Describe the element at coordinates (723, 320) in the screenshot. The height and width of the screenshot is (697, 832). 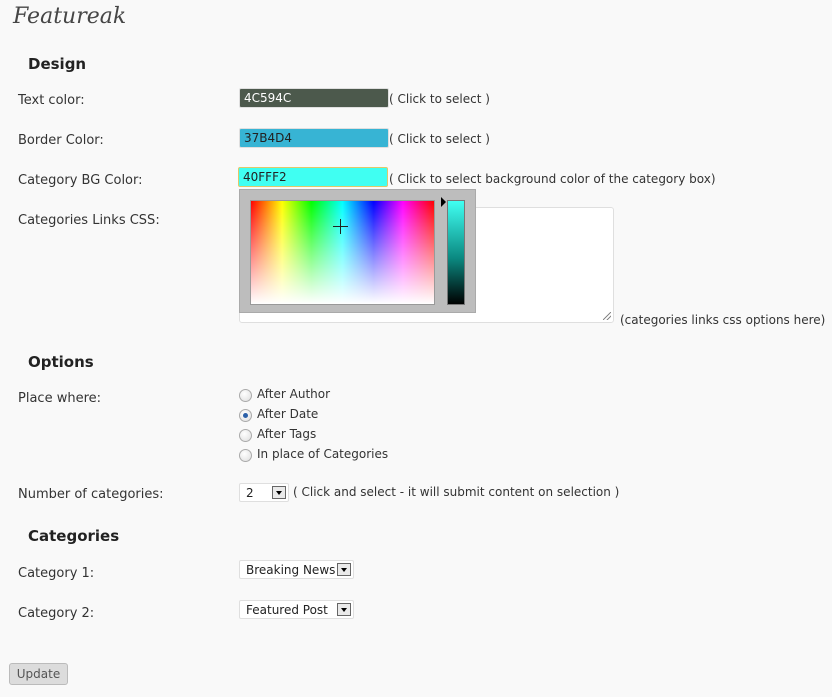
I see `categories-links-css-hint: (categories links css options here)` at that location.